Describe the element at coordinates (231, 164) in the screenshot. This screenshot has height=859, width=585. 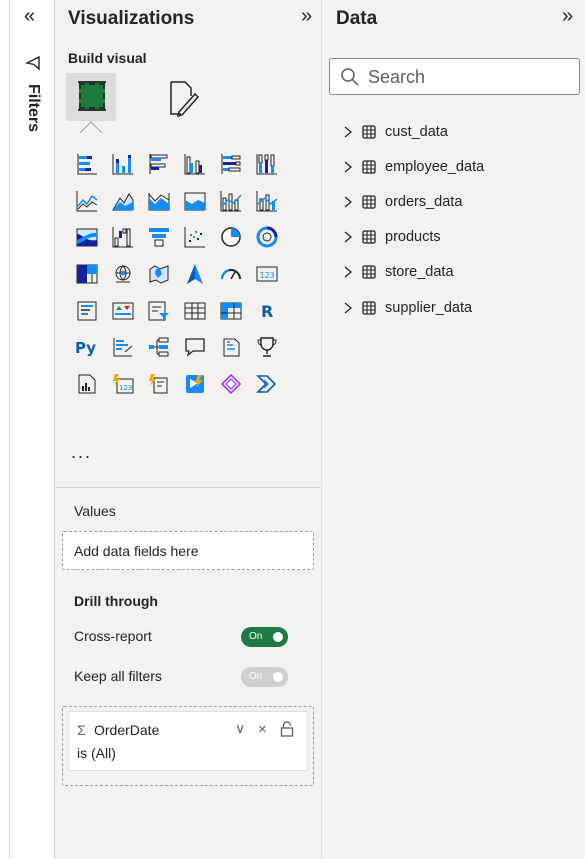
I see `100-stacked-bar-chart-icon` at that location.